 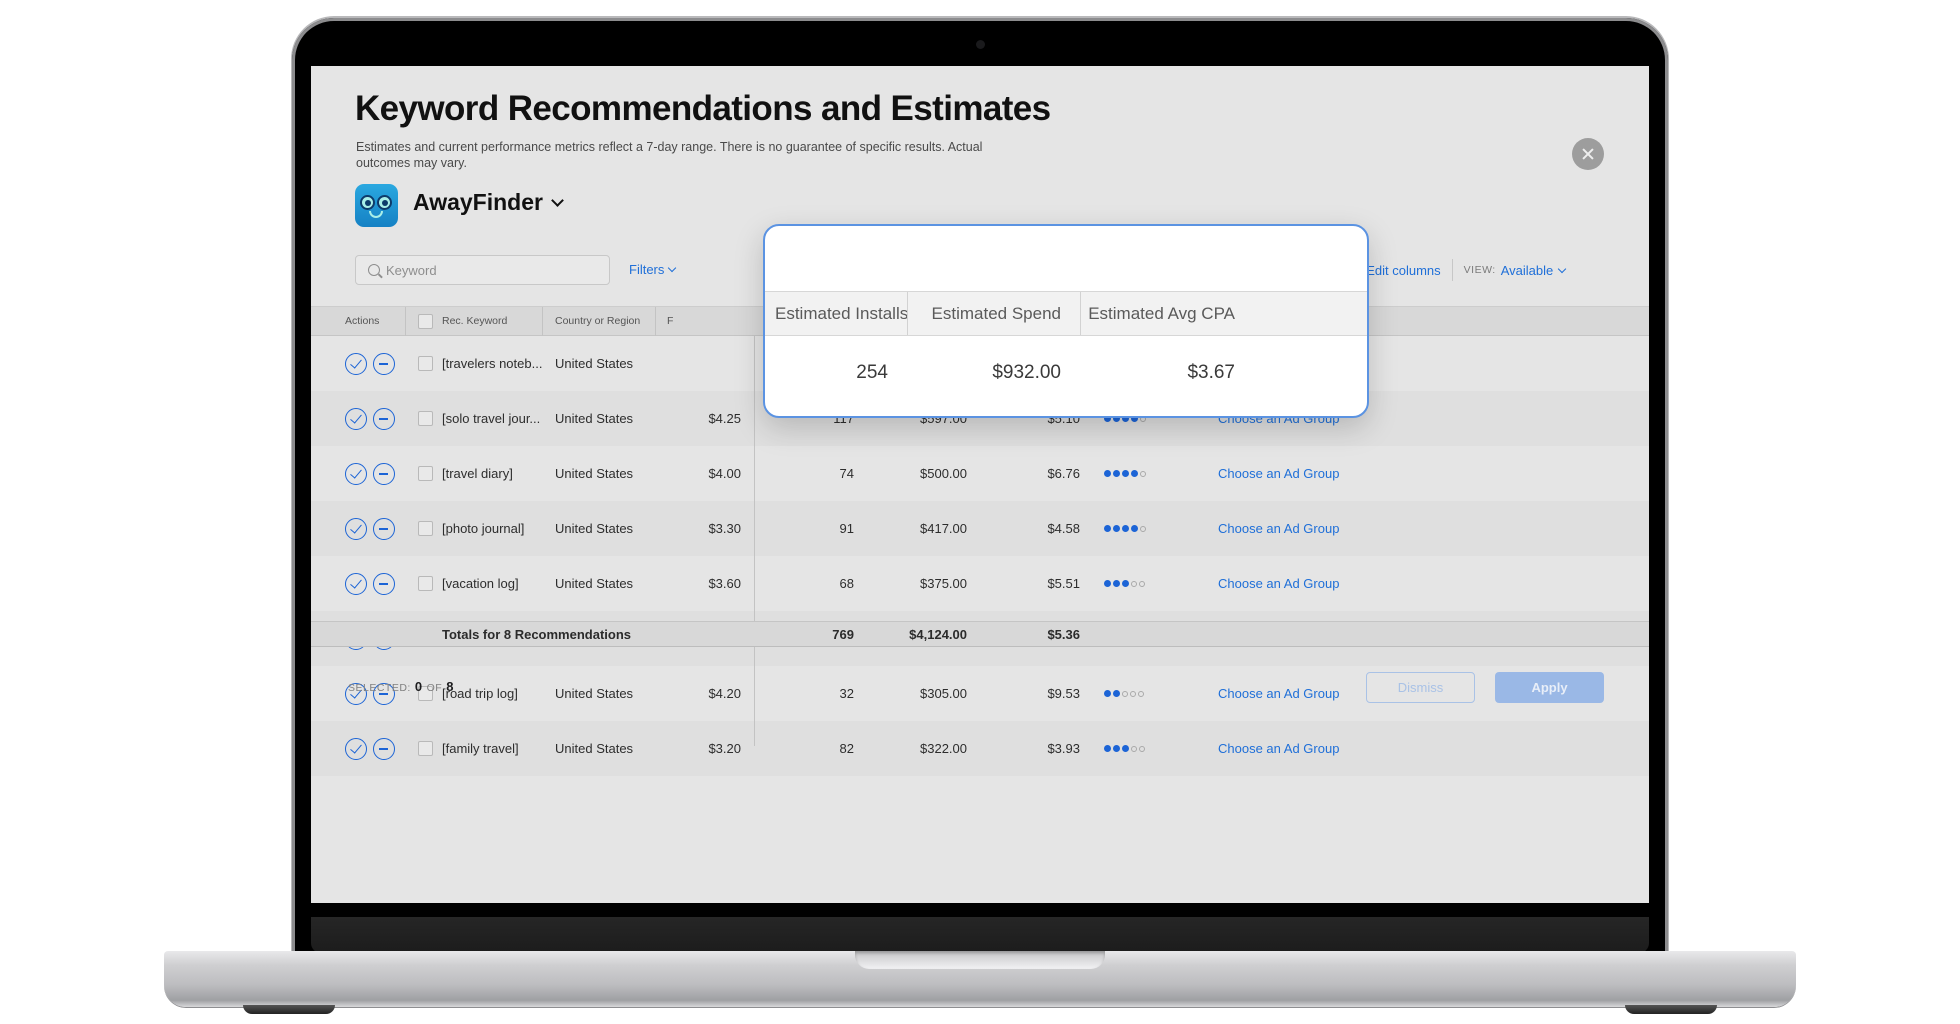 I want to click on select-all-checkbox, so click(x=425, y=321).